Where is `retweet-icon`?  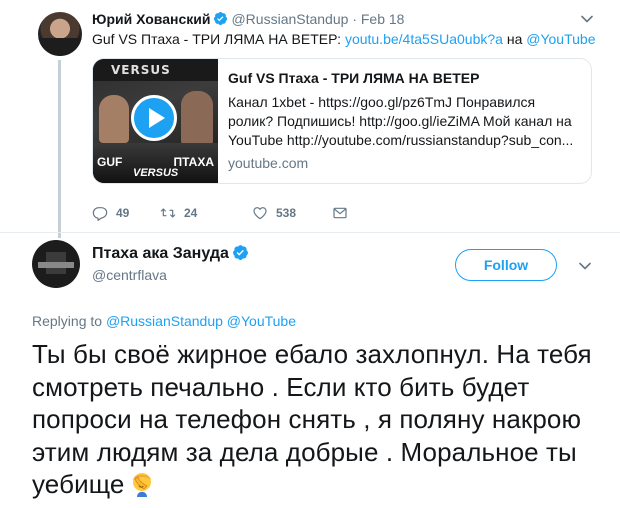
retweet-icon is located at coordinates (168, 213).